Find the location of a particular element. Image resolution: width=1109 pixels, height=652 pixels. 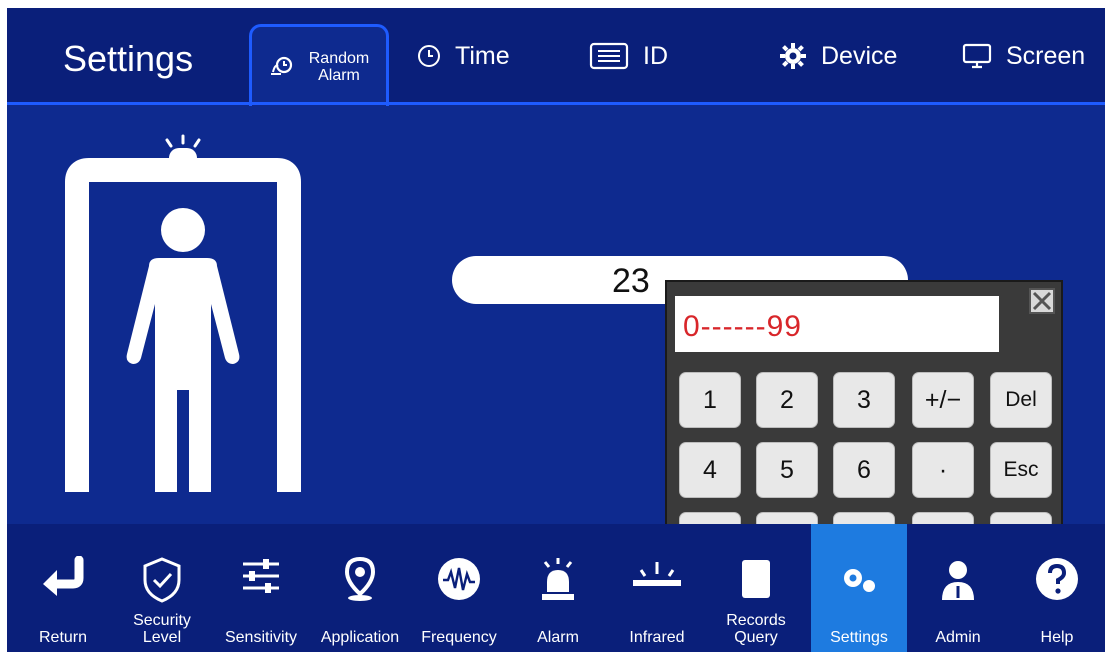

nav-records-query: Records Query is located at coordinates (756, 588).